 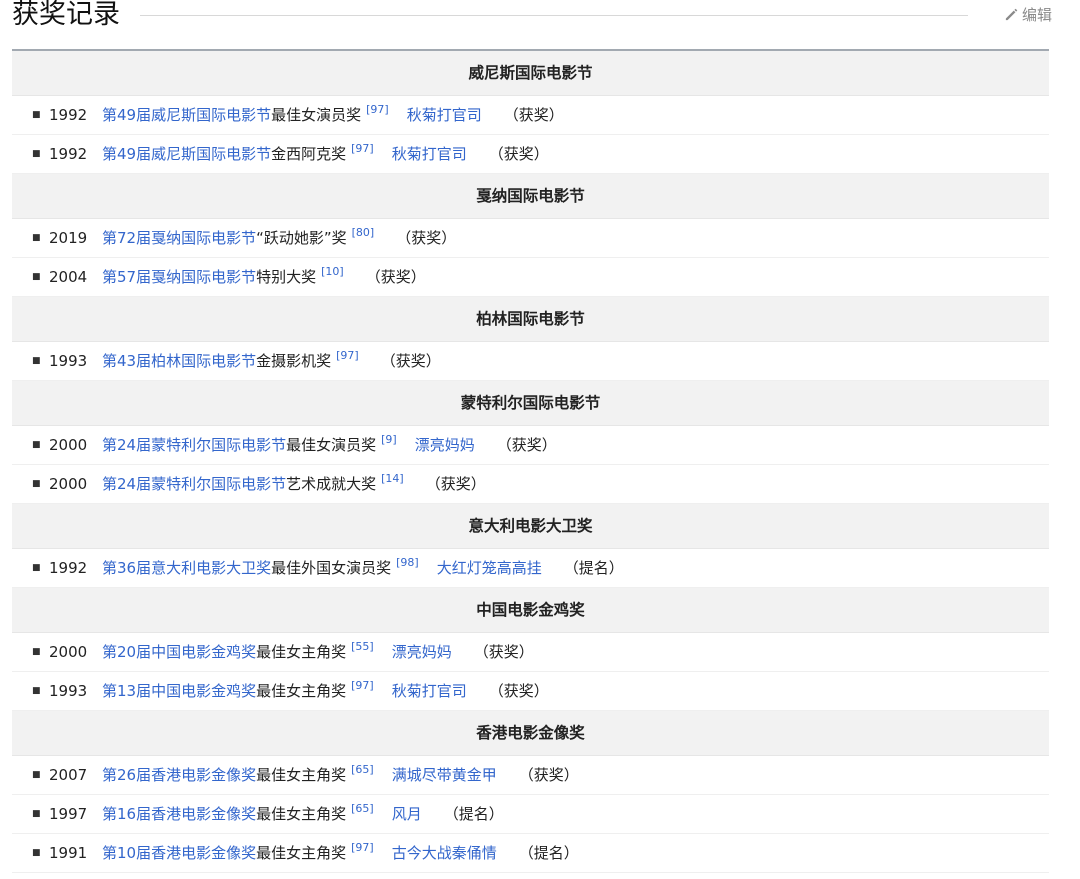 What do you see at coordinates (489, 568) in the screenshot?
I see `film-link: 大红灯笼高高挂` at bounding box center [489, 568].